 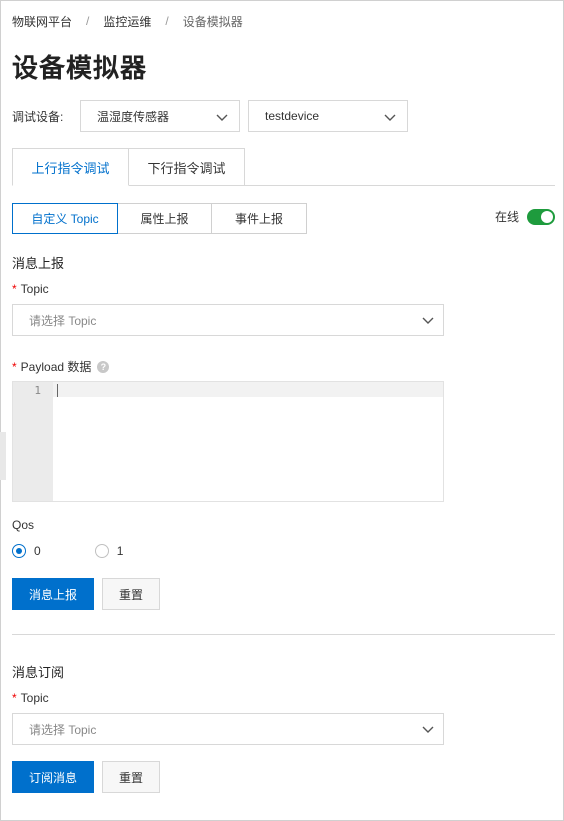 I want to click on product-select: 温湿度传感器, so click(x=160, y=116).